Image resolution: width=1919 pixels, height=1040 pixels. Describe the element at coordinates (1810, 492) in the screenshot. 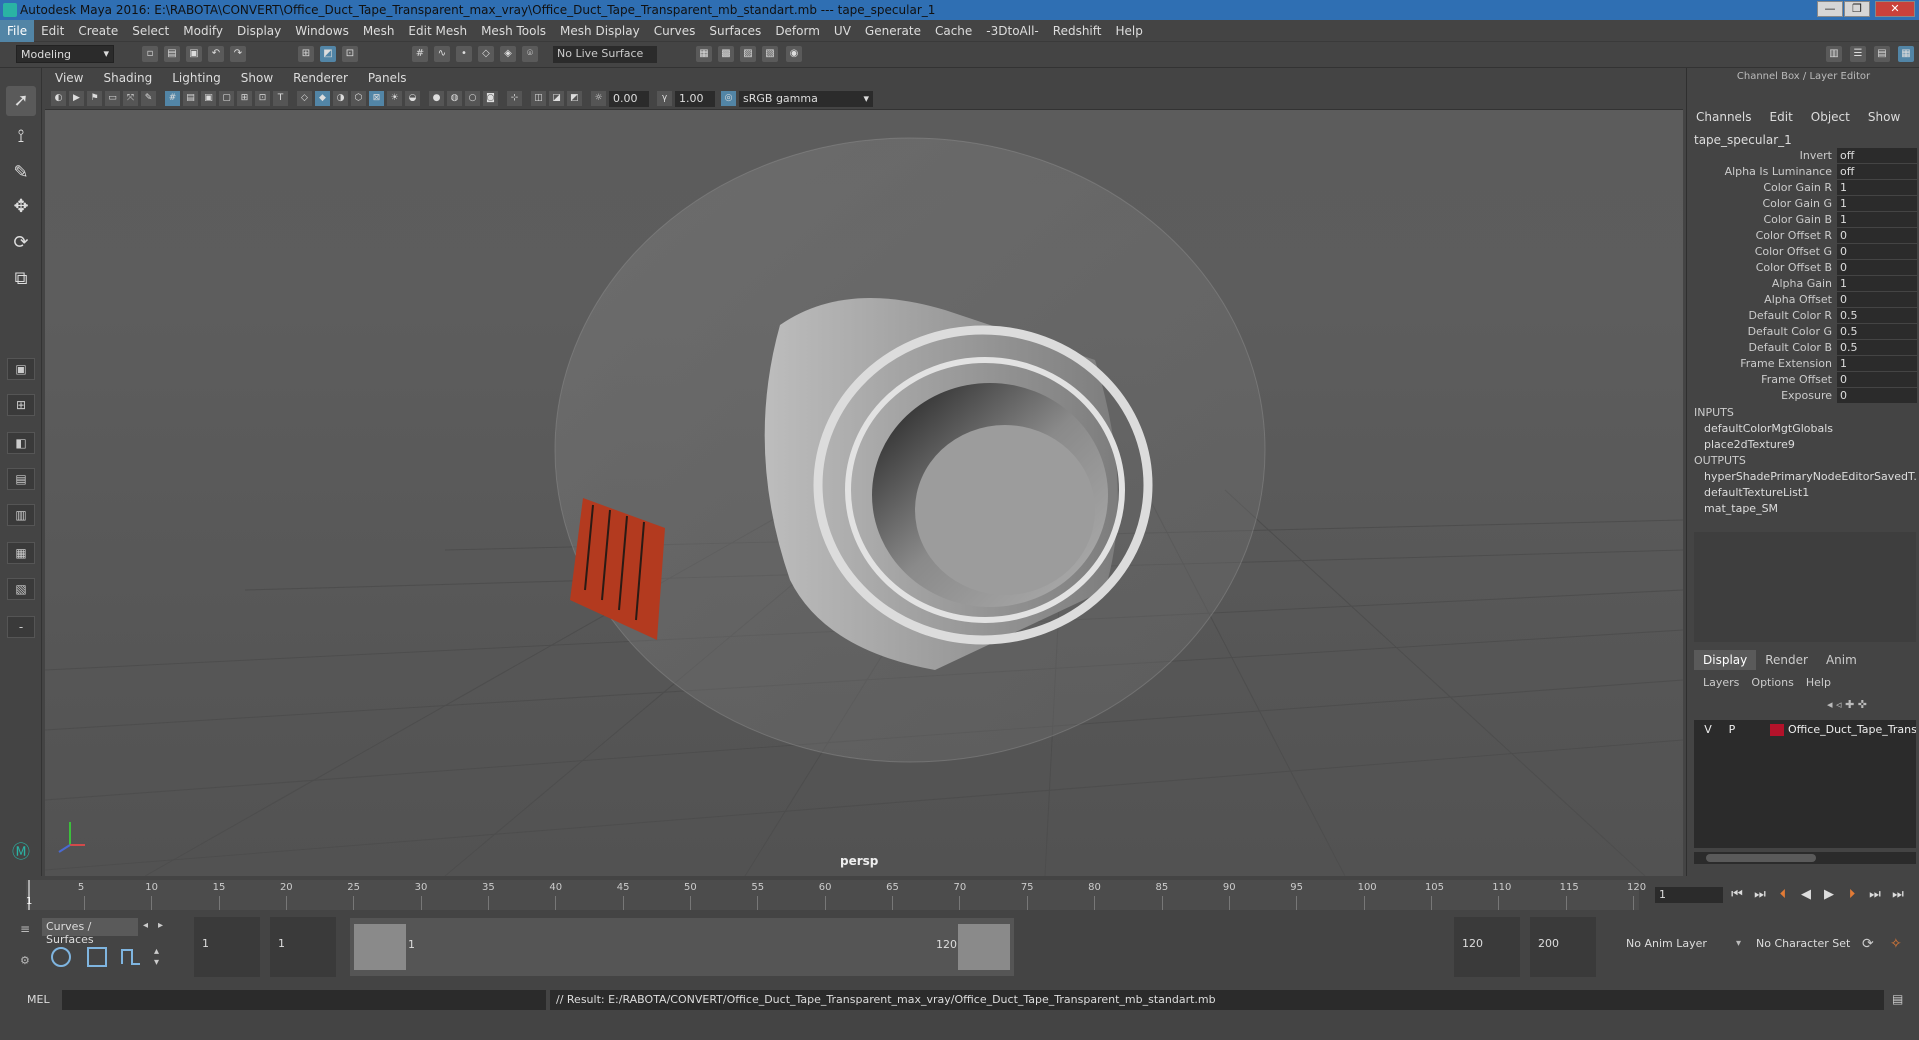

I see `output-item: defaultTextureList1` at that location.